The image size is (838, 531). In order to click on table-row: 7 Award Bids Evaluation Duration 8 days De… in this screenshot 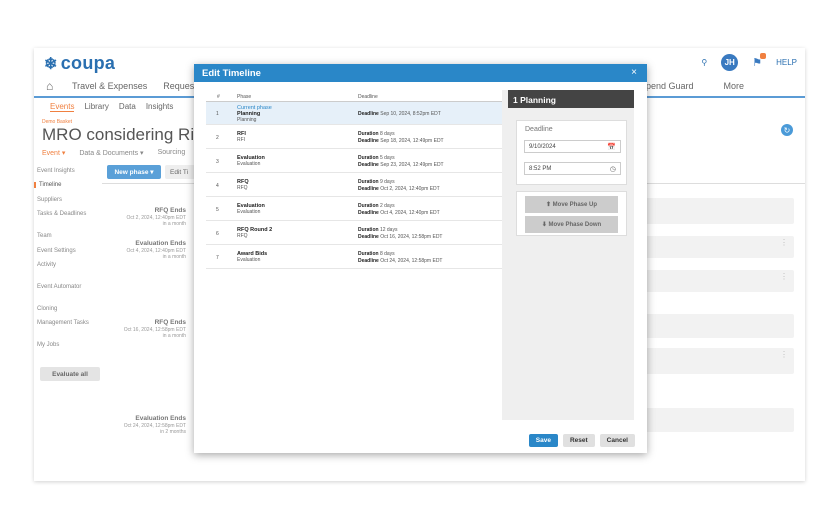, I will do `click(354, 257)`.